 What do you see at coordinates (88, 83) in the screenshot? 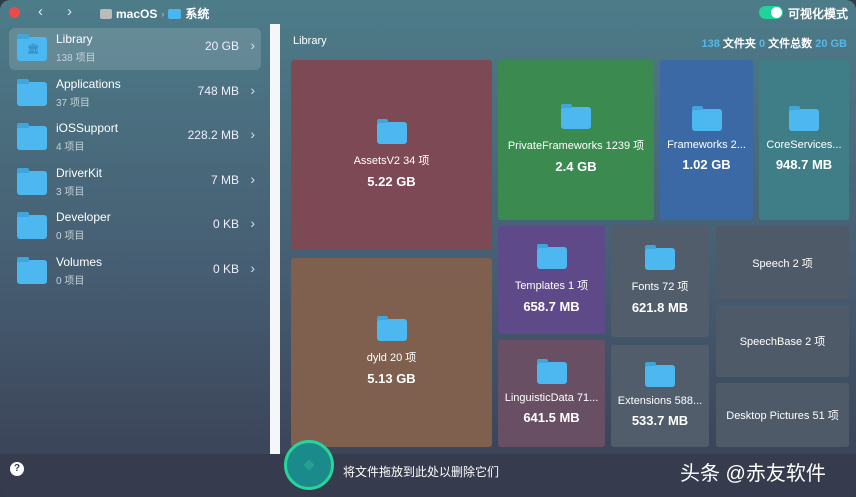
I see `item-name: Applications` at bounding box center [88, 83].